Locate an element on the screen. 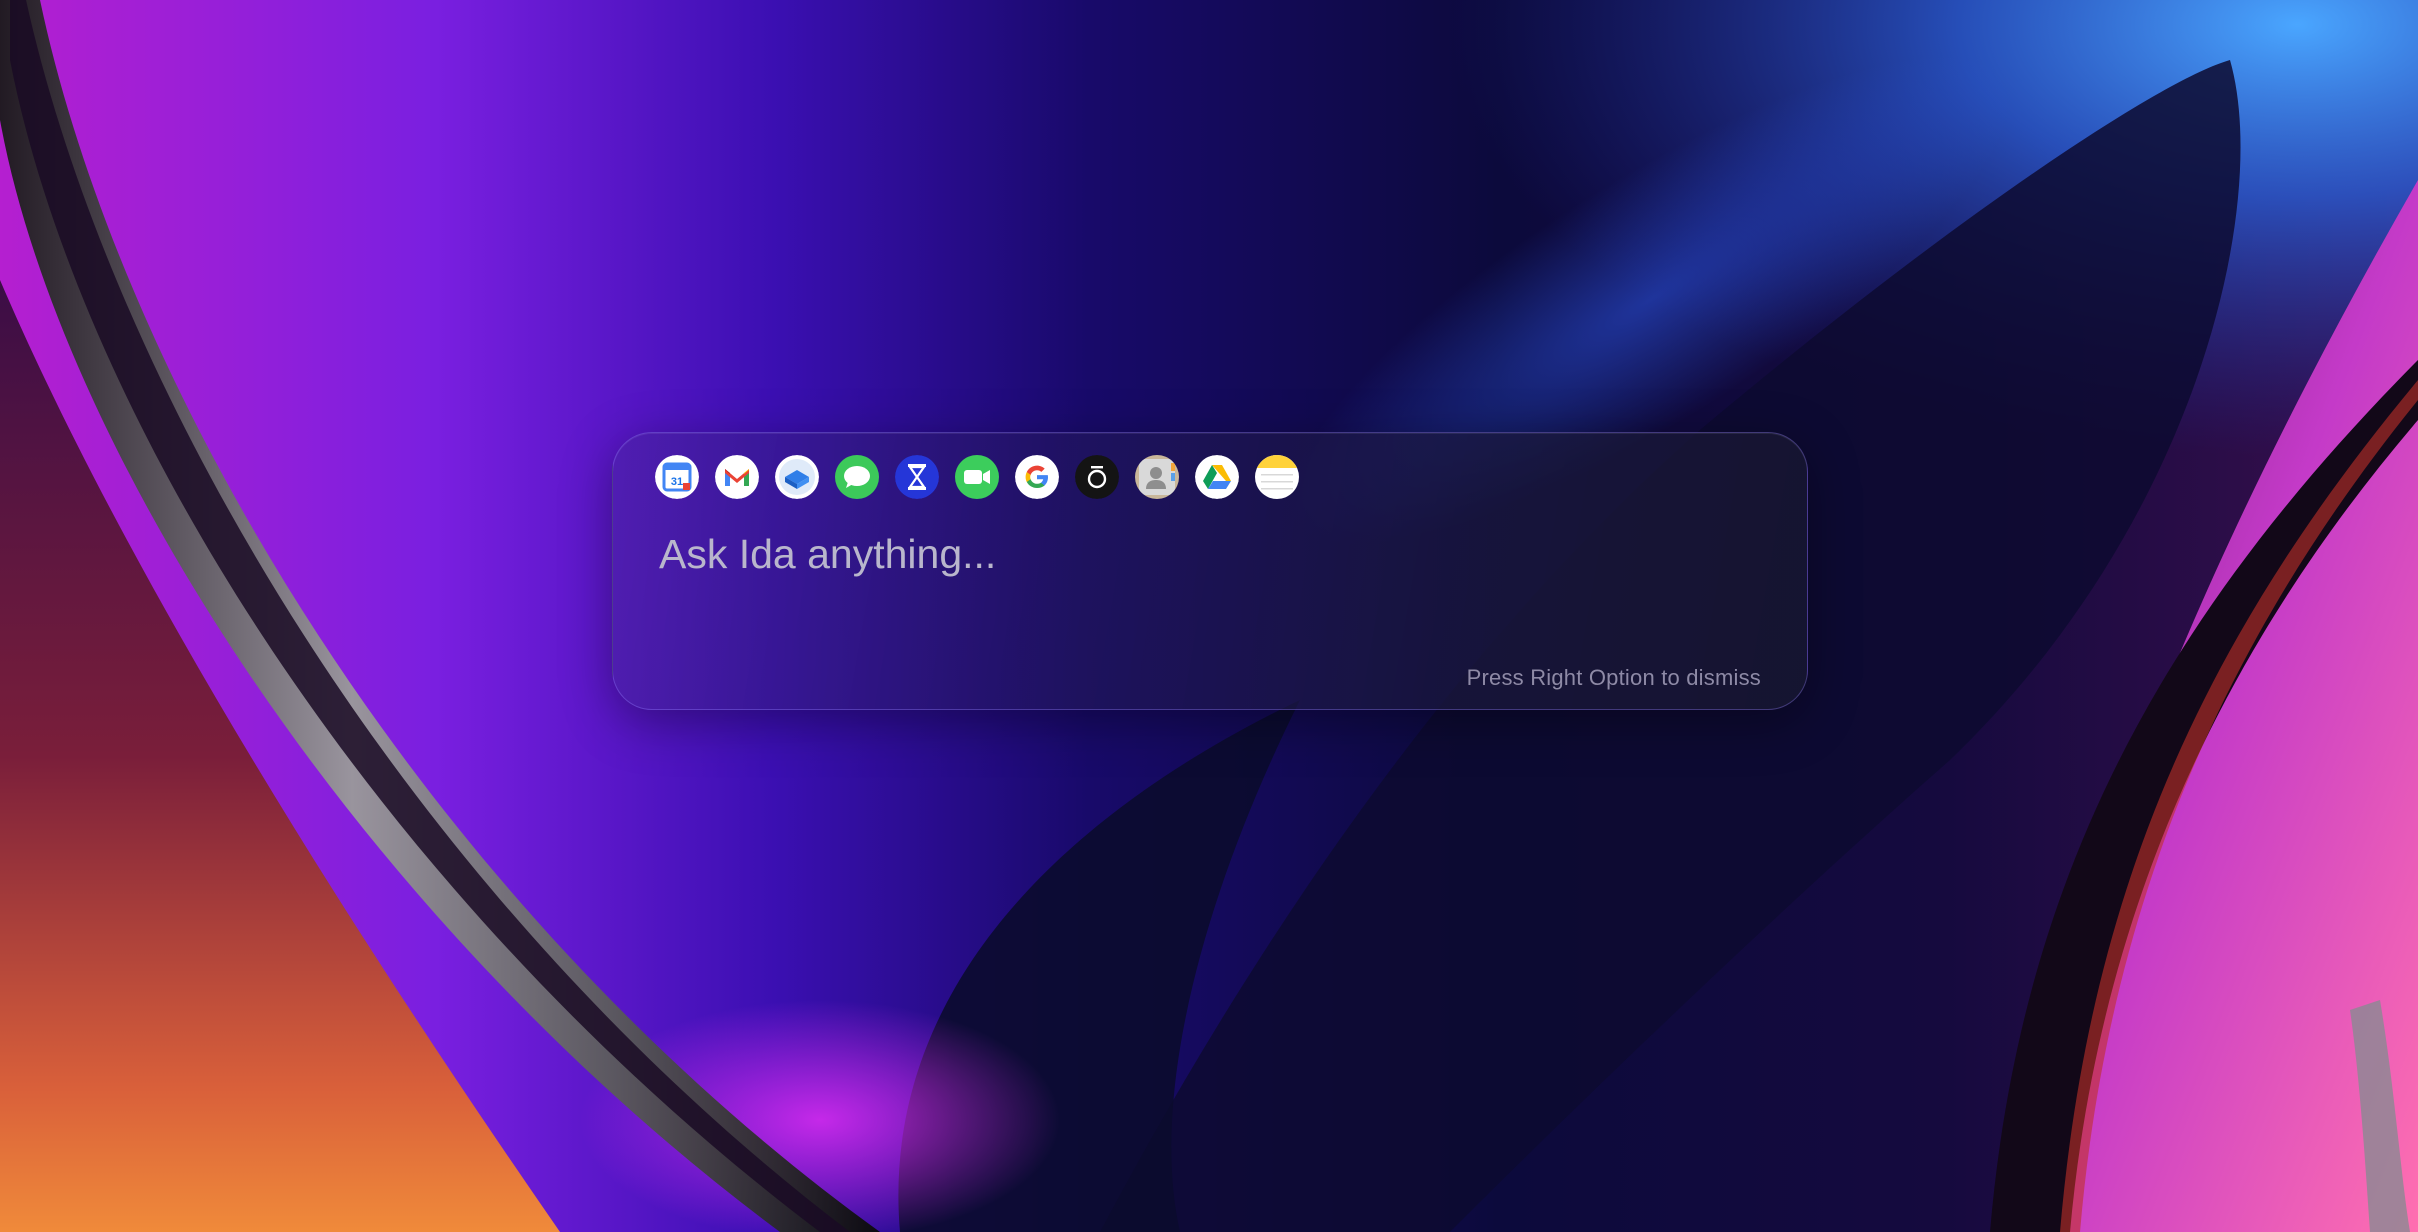 The image size is (2418, 1232). google-calendar-icon: 31 is located at coordinates (677, 477).